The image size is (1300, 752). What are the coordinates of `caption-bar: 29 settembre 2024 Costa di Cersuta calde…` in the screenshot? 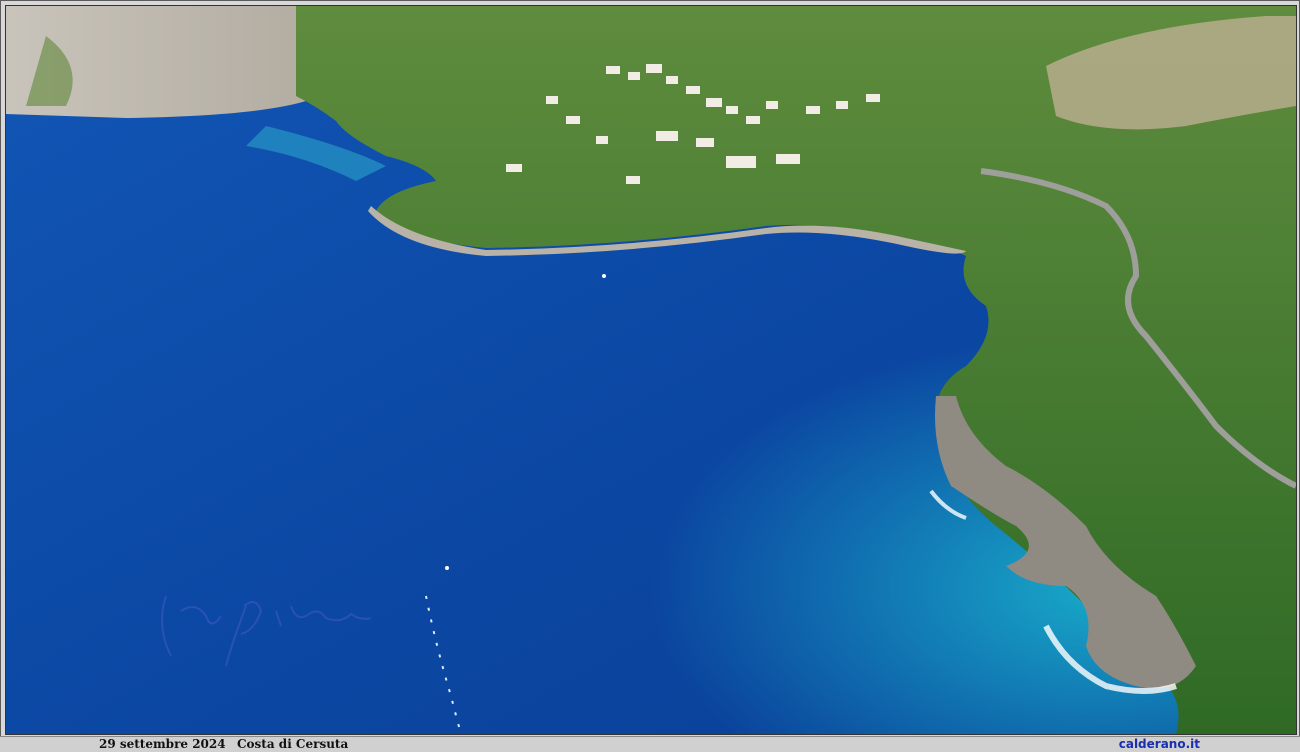 It's located at (650, 744).